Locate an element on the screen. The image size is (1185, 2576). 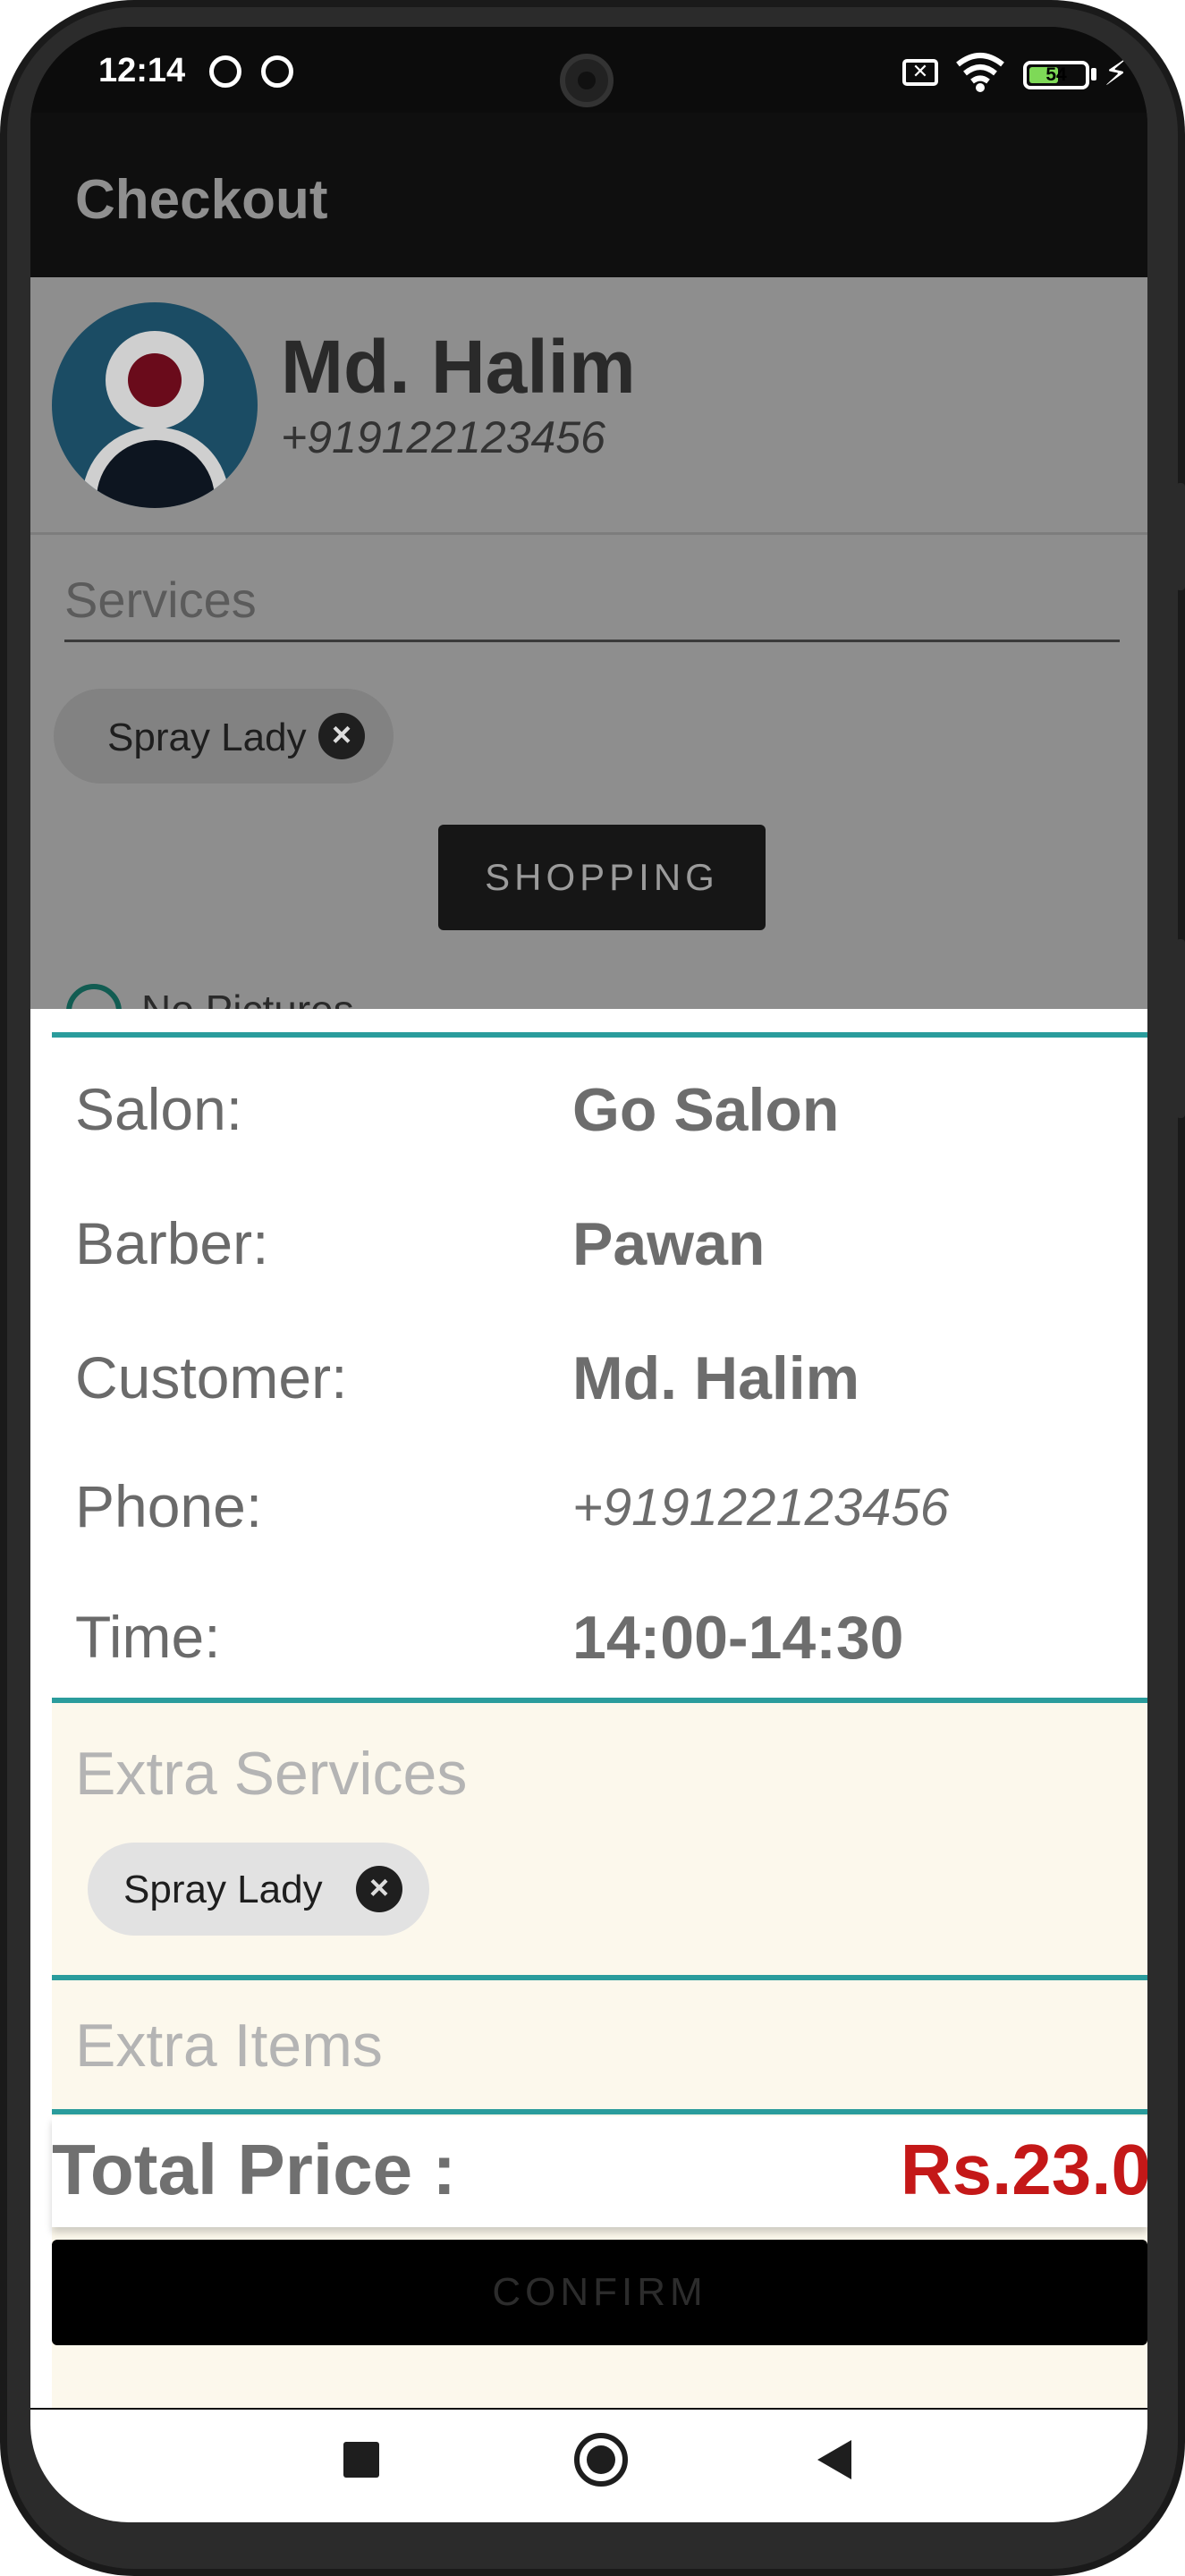
navigation-bar is located at coordinates (588, 2466).